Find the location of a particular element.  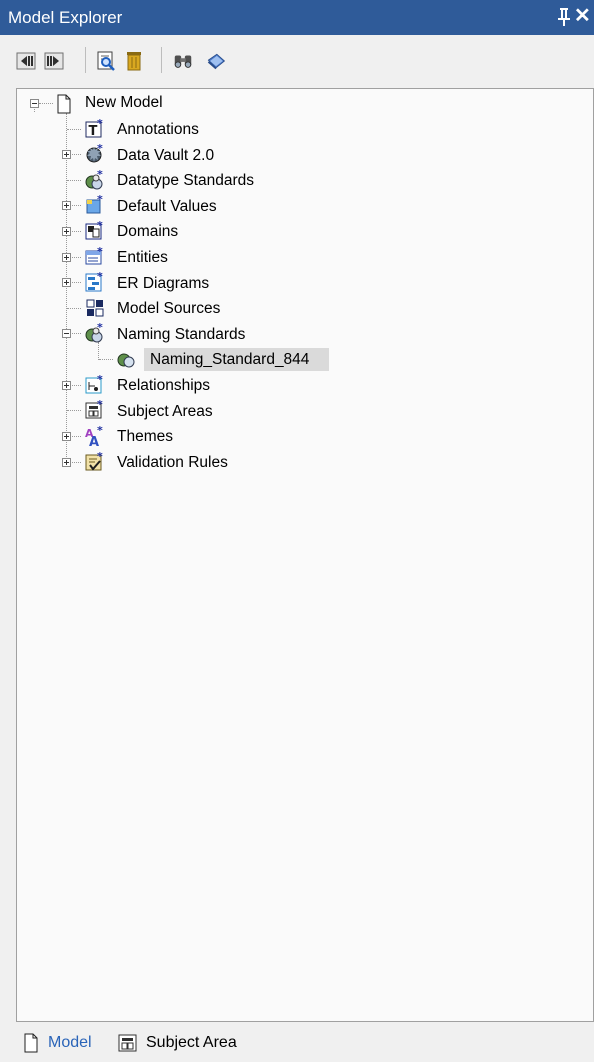

collapse-naming-standards-icon is located at coordinates (66, 333).